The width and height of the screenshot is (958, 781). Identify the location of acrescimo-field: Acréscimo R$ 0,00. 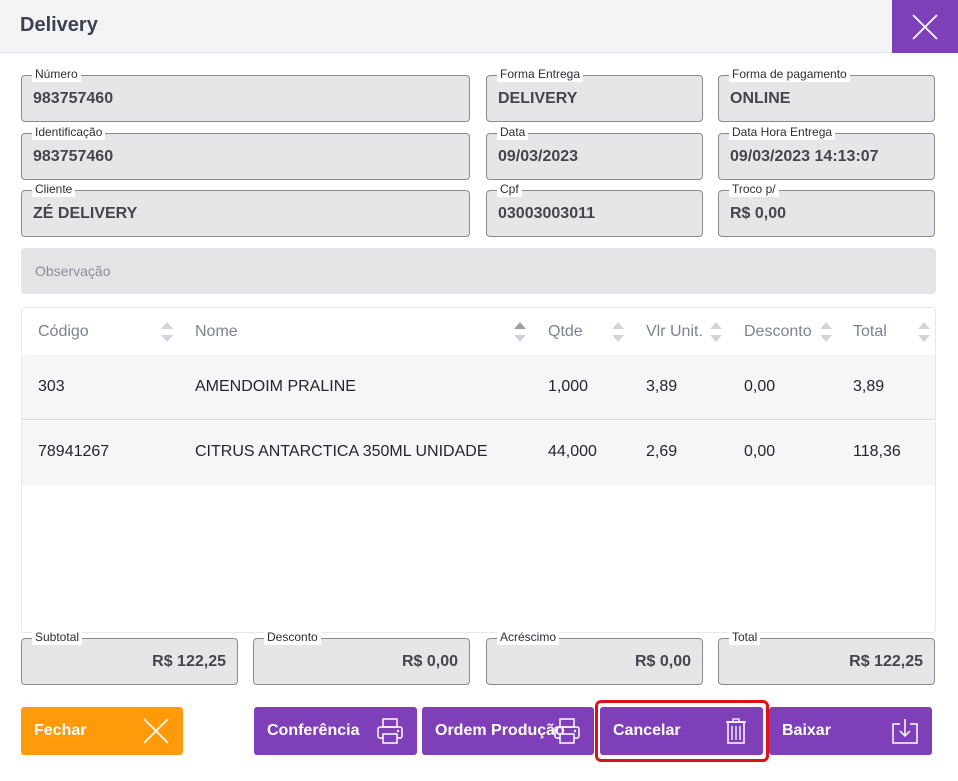
(594, 657).